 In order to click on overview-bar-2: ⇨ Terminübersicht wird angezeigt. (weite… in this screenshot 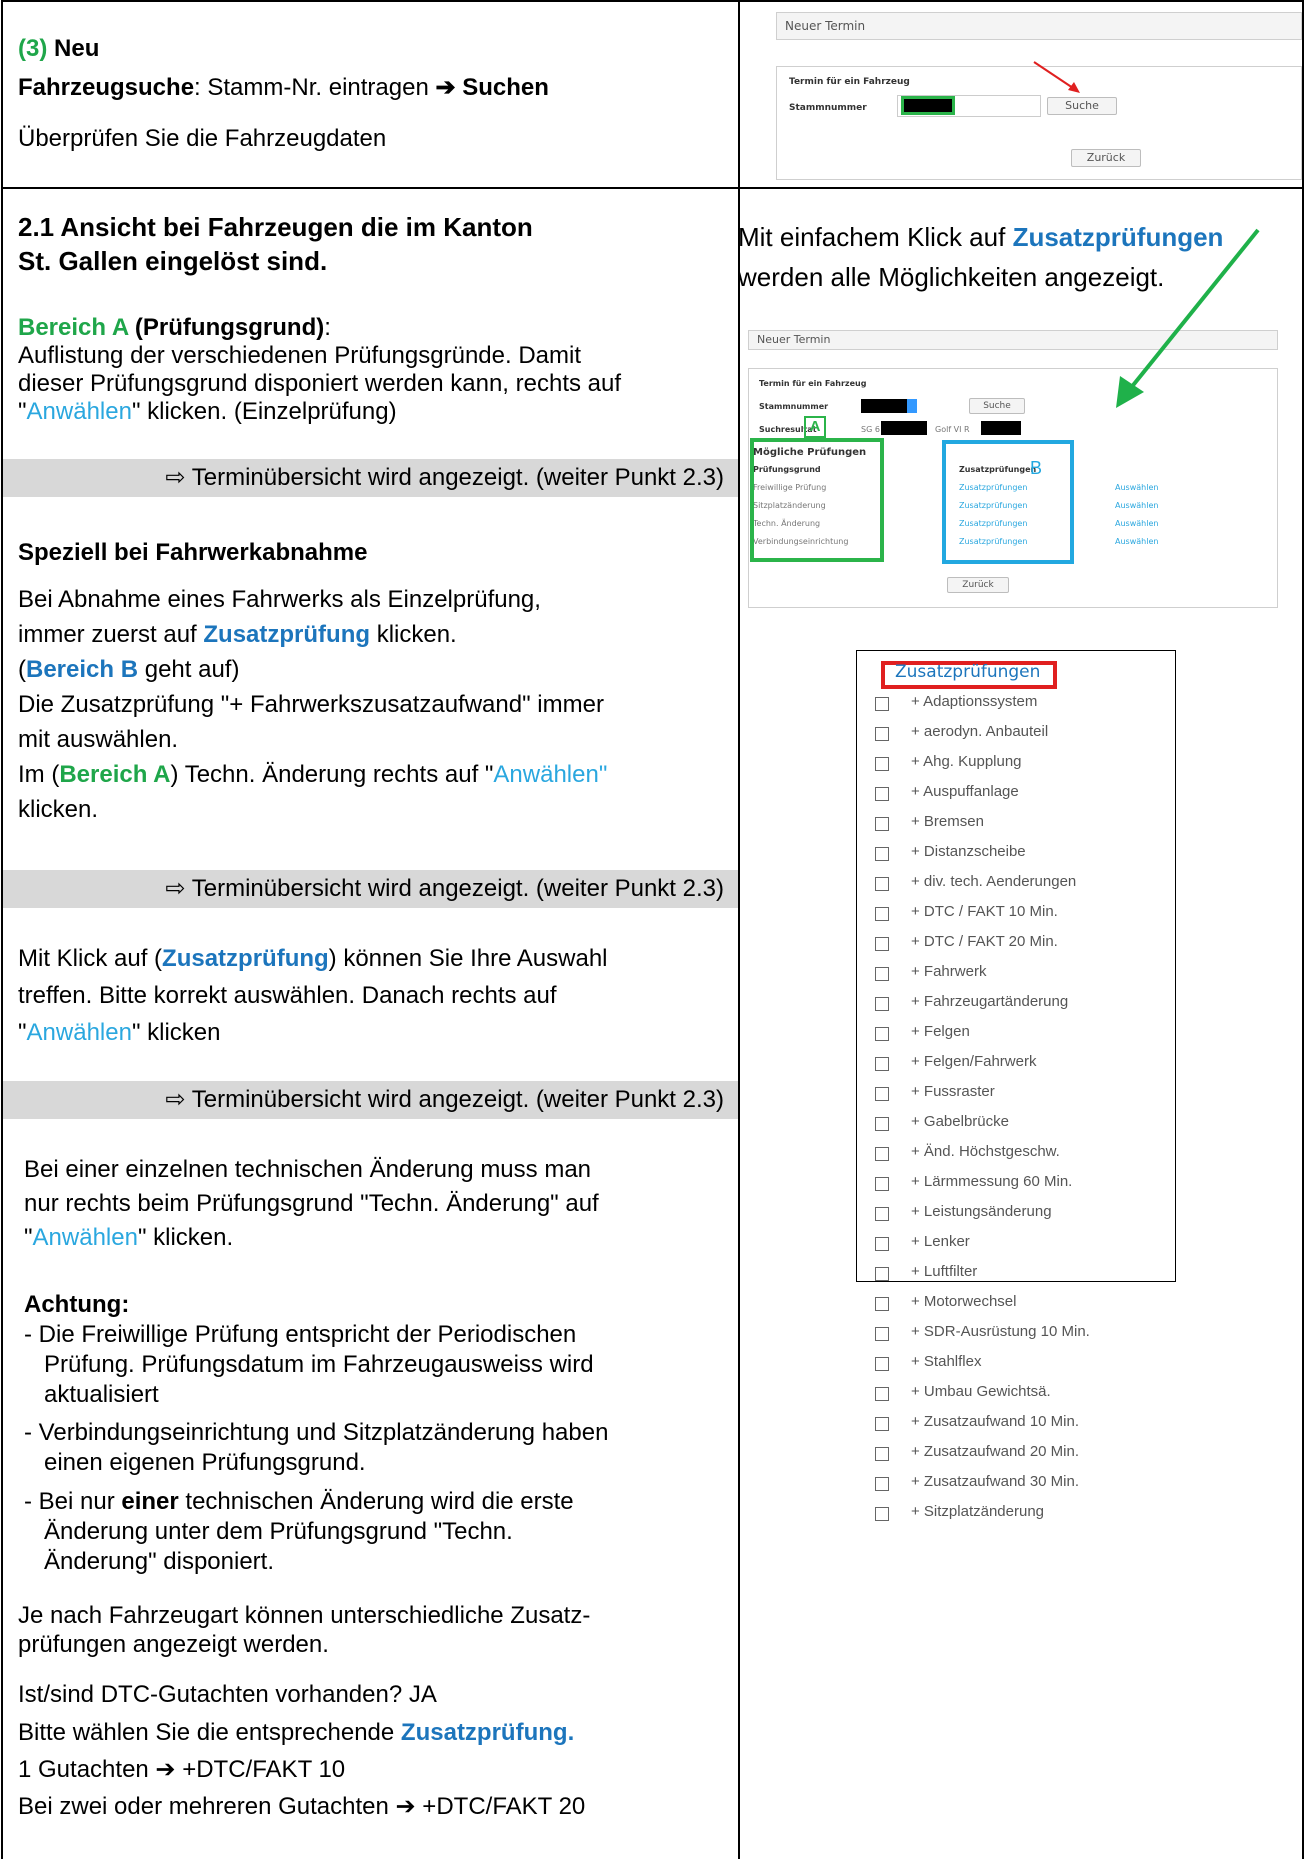, I will do `click(370, 889)`.